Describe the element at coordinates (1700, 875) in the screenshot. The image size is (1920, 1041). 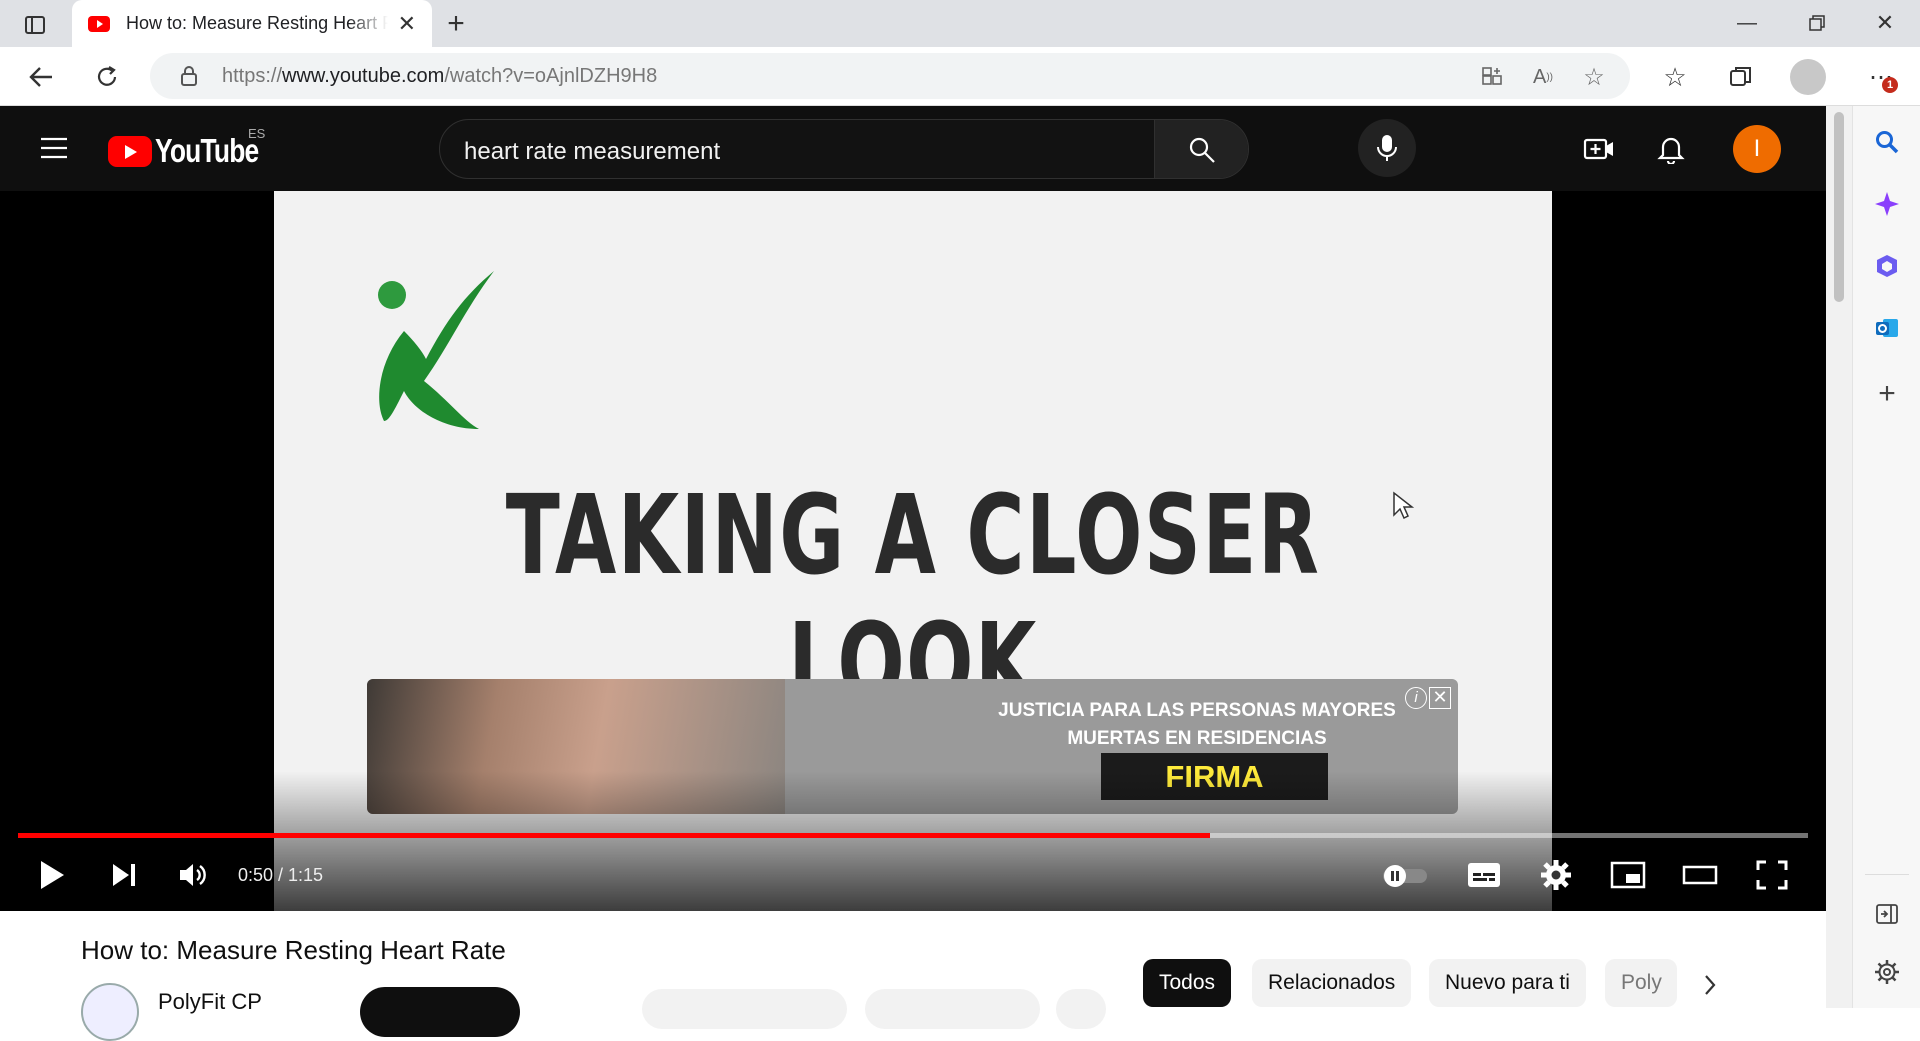
I see `theater-mode-icon` at that location.